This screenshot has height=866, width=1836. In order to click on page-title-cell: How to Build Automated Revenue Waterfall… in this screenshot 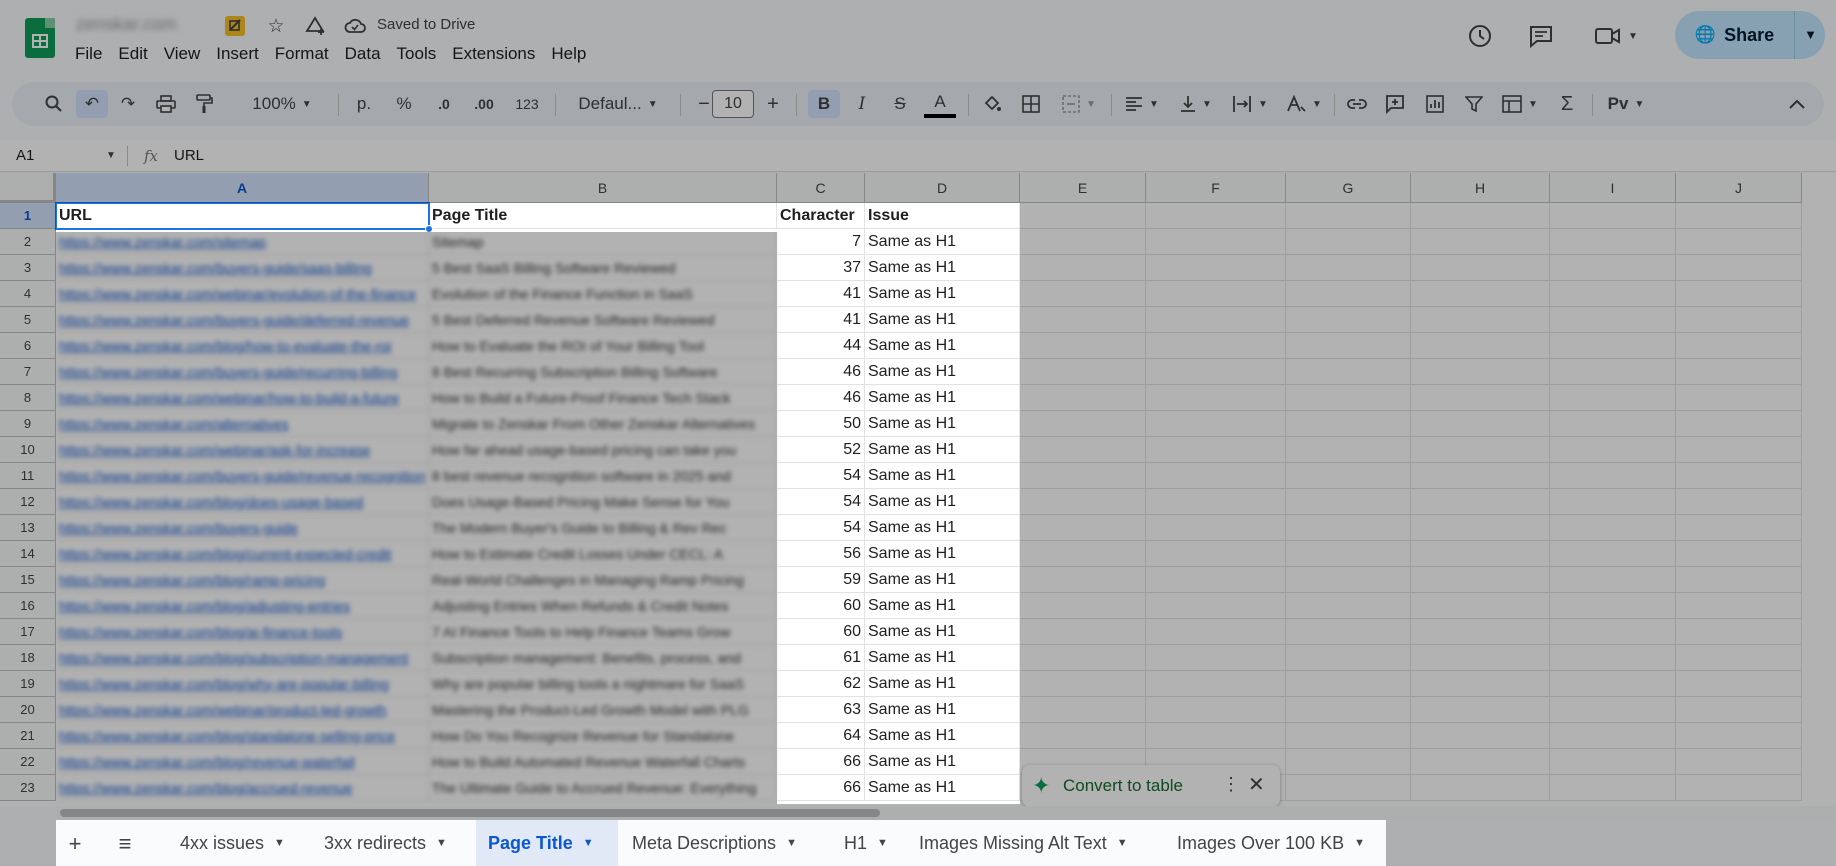, I will do `click(603, 762)`.